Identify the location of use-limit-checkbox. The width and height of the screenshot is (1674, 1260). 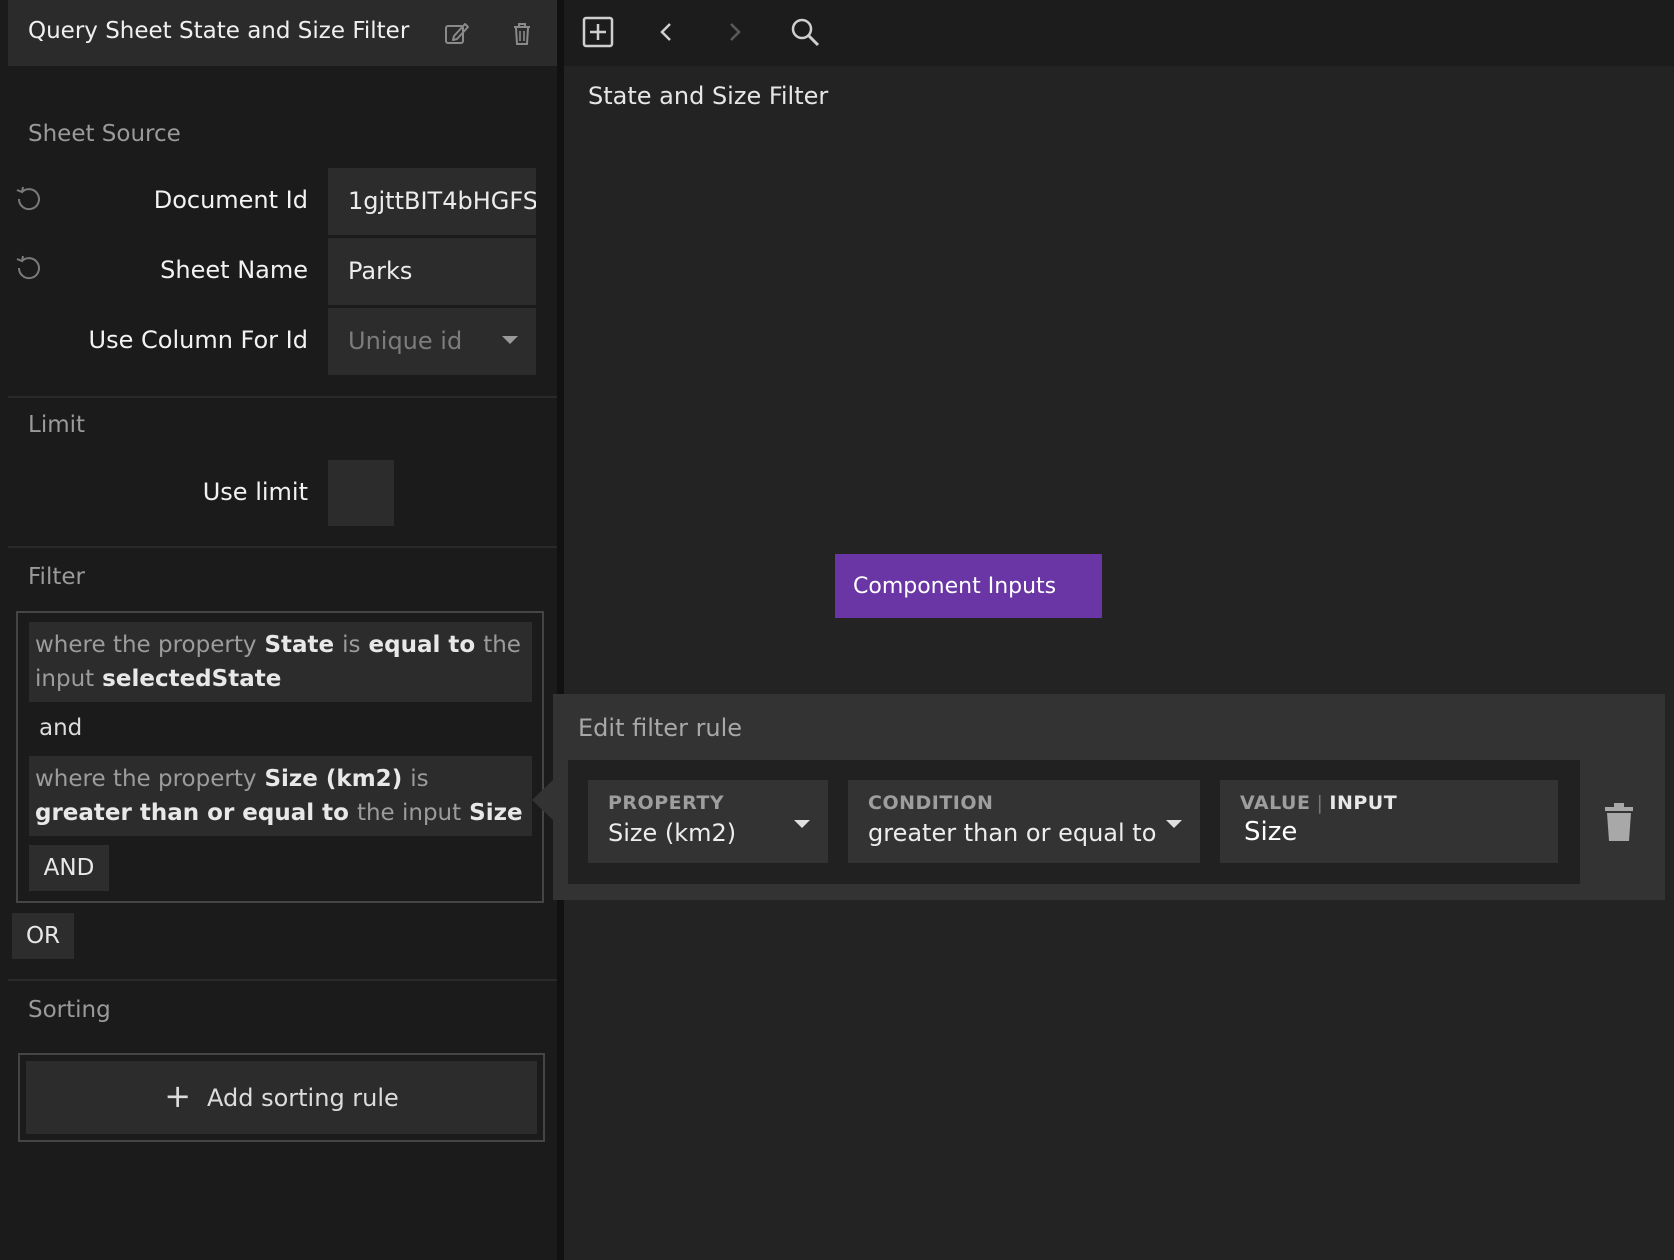
(361, 493).